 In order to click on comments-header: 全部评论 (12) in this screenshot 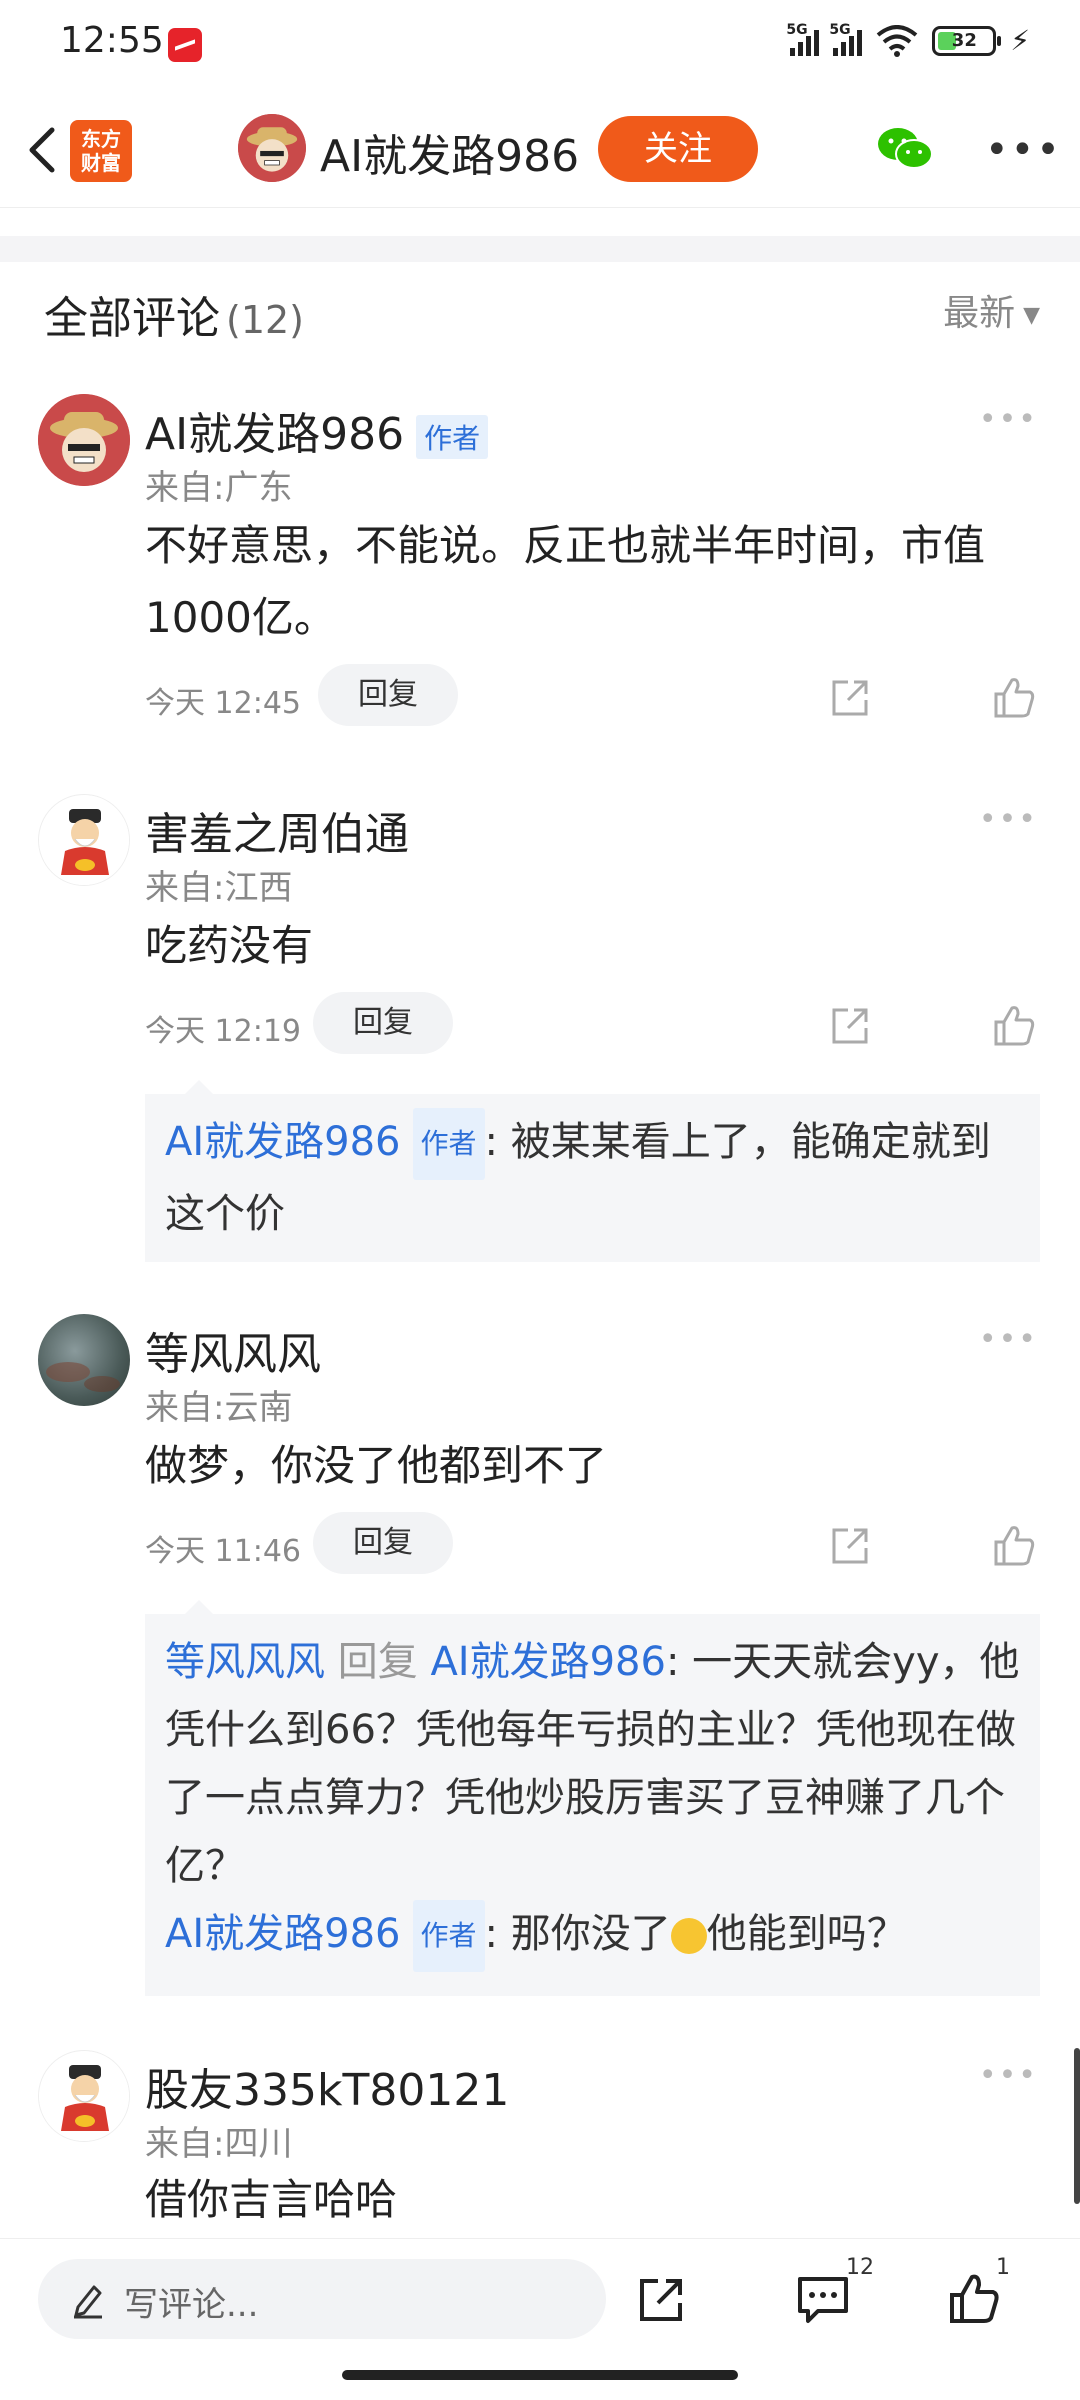, I will do `click(174, 314)`.